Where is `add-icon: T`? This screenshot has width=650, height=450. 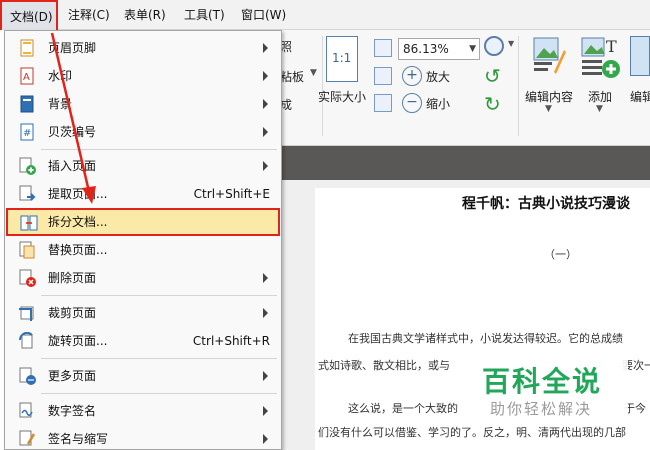
add-icon: T is located at coordinates (600, 58).